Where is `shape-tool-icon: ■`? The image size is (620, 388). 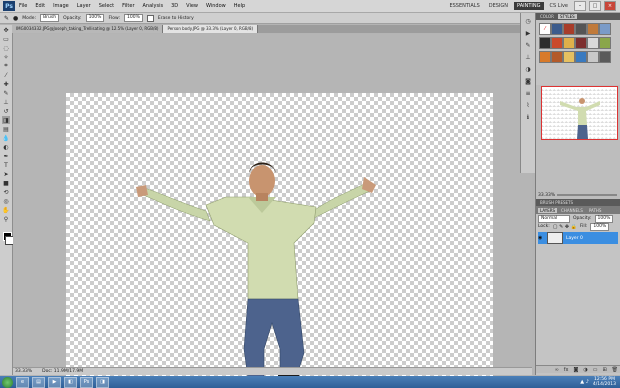 shape-tool-icon: ■ is located at coordinates (6, 183).